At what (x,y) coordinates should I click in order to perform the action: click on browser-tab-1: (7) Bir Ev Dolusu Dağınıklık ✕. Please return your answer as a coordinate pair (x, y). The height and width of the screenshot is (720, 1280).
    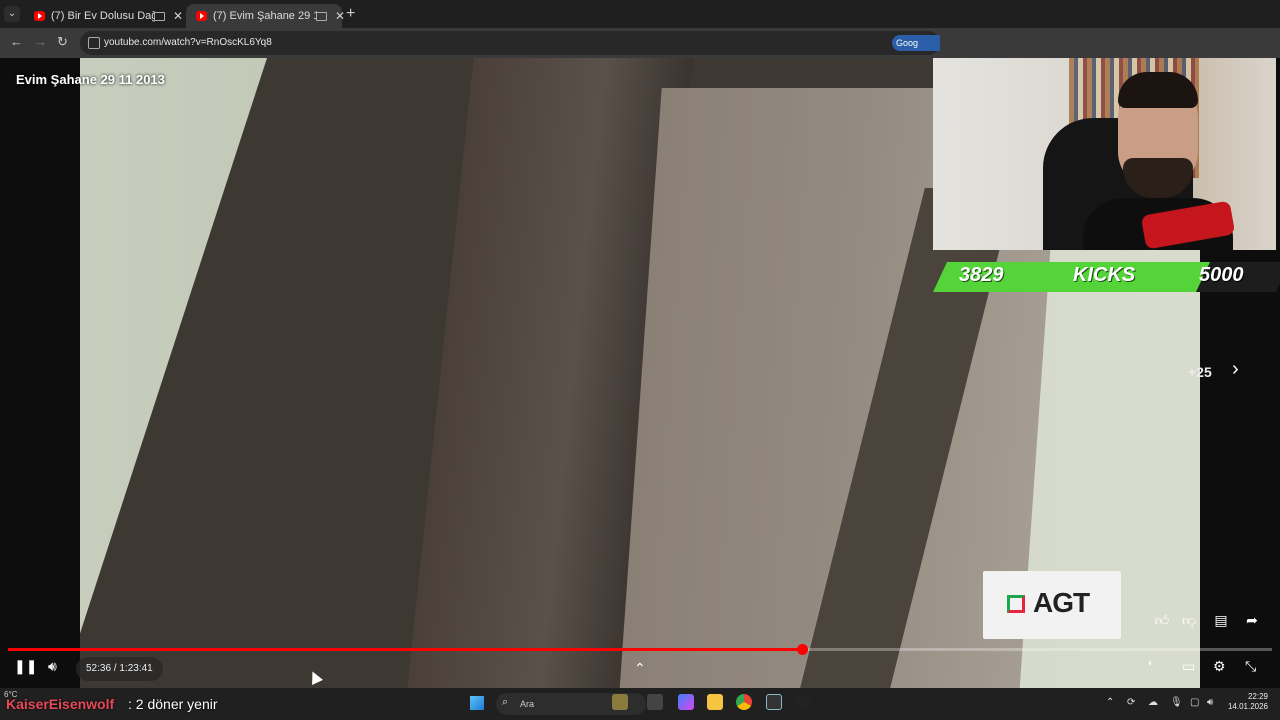
    Looking at the image, I should click on (104, 16).